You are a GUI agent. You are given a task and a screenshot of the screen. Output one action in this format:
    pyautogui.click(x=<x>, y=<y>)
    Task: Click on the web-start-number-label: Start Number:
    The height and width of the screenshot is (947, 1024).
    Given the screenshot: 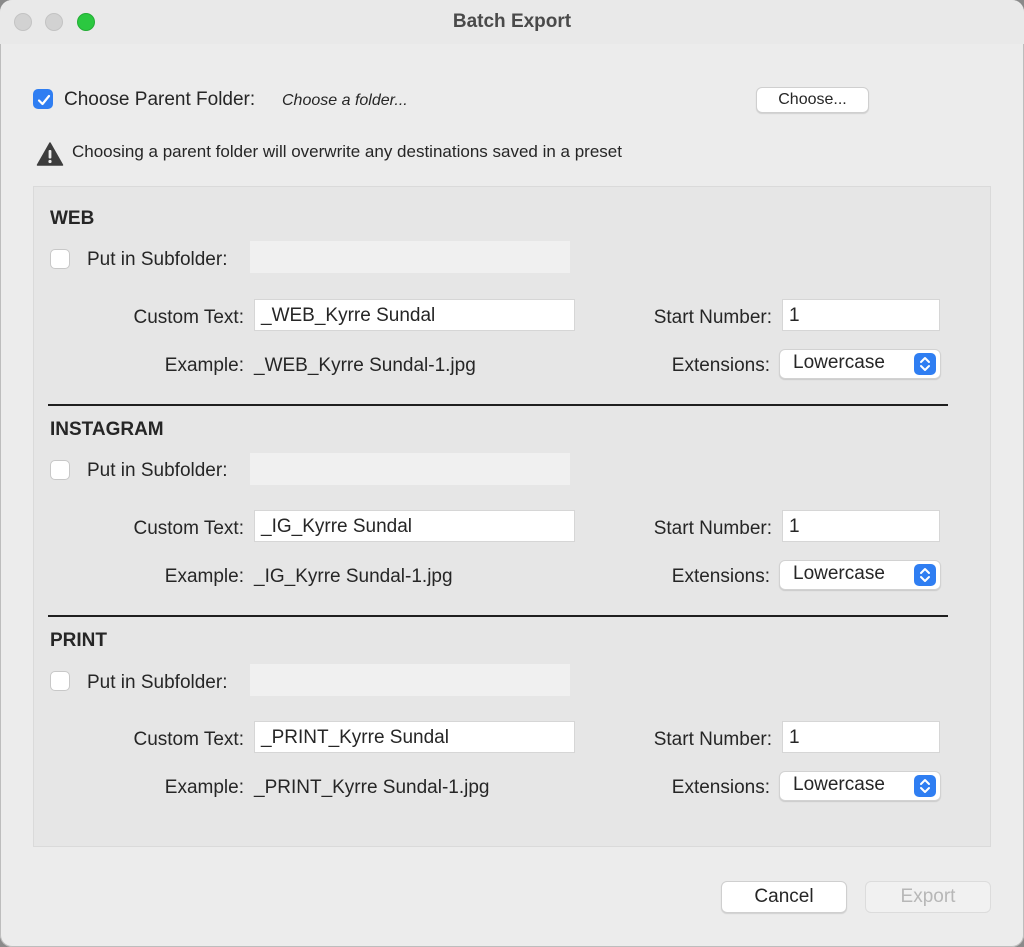 What is the action you would take?
    pyautogui.click(x=712, y=317)
    